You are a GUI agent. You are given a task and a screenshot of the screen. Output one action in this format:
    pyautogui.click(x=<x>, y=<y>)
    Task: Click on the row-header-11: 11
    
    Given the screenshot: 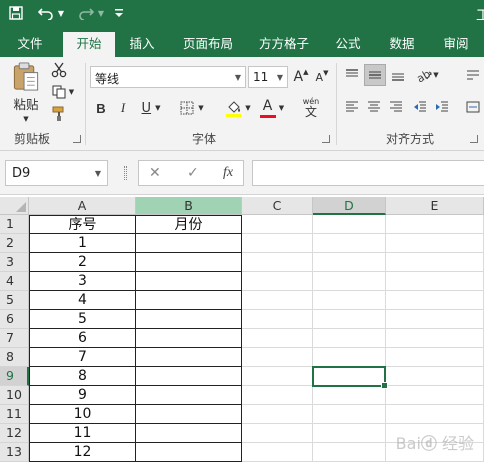 What is the action you would take?
    pyautogui.click(x=14, y=414)
    